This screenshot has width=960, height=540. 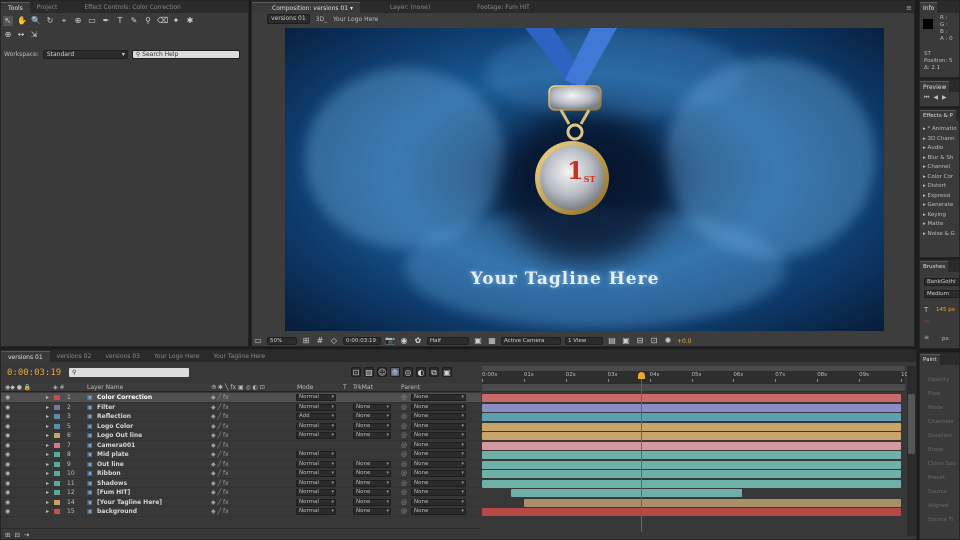 I want to click on layer-name: Color Correction, so click(x=124, y=397).